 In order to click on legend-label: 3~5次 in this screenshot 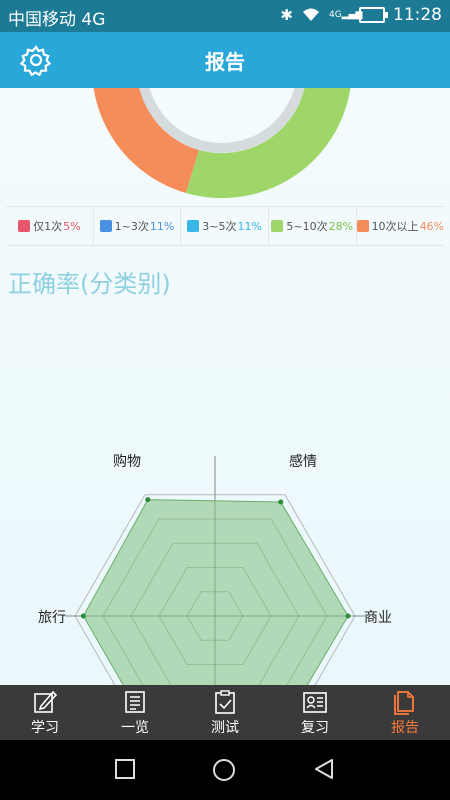, I will do `click(219, 226)`.